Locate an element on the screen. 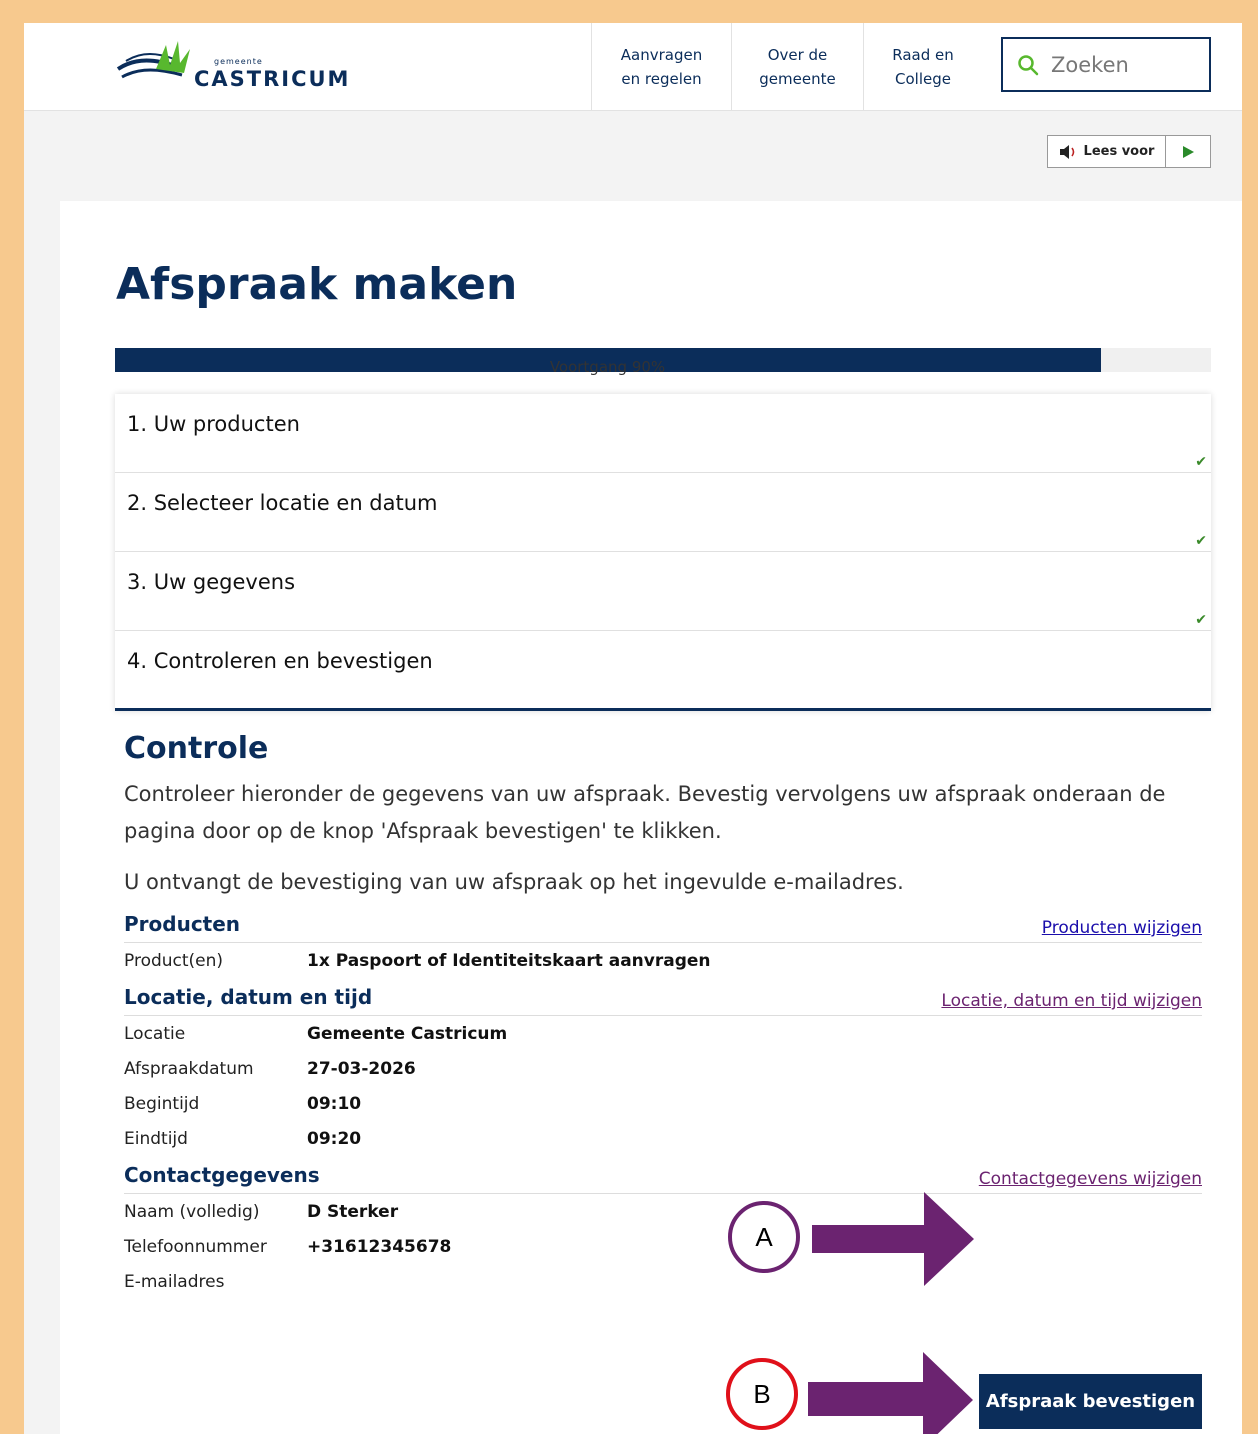 The height and width of the screenshot is (1434, 1258). nav-label-line2: gemeente is located at coordinates (797, 79).